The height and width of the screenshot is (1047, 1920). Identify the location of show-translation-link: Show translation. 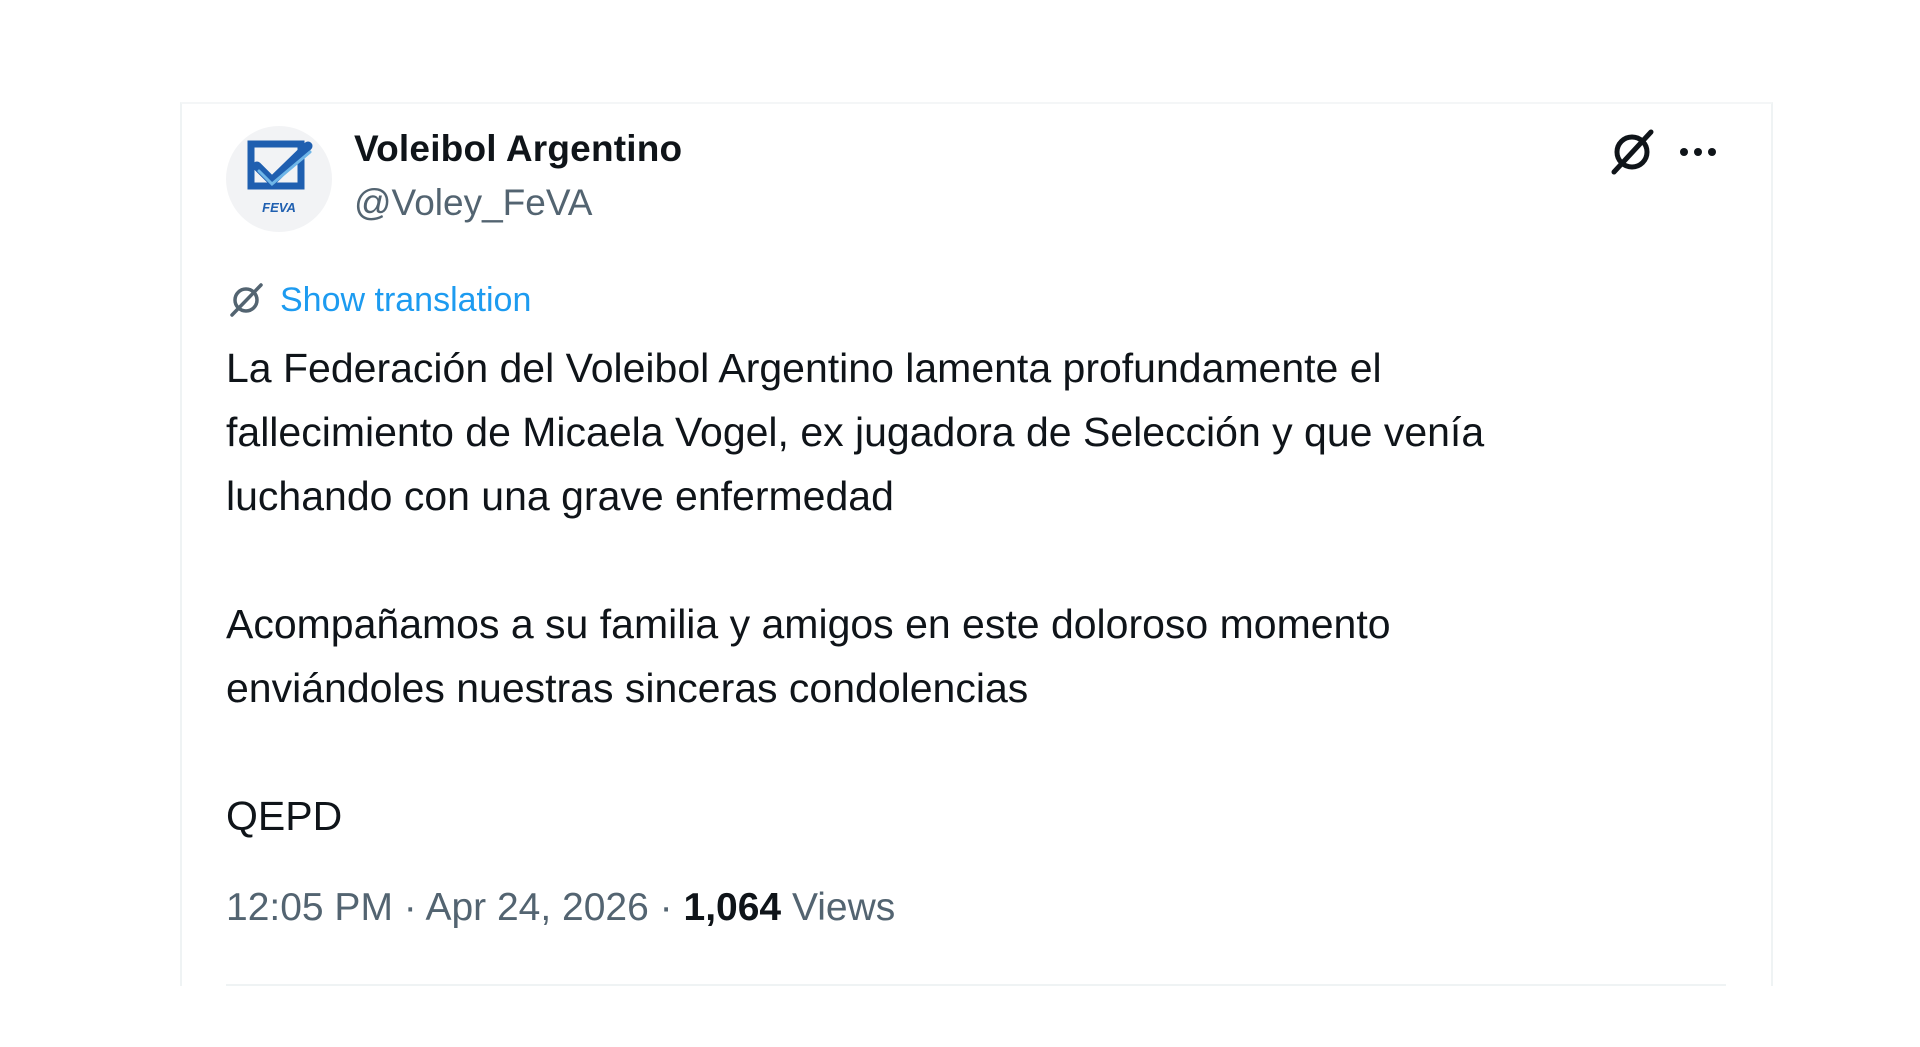
(378, 300).